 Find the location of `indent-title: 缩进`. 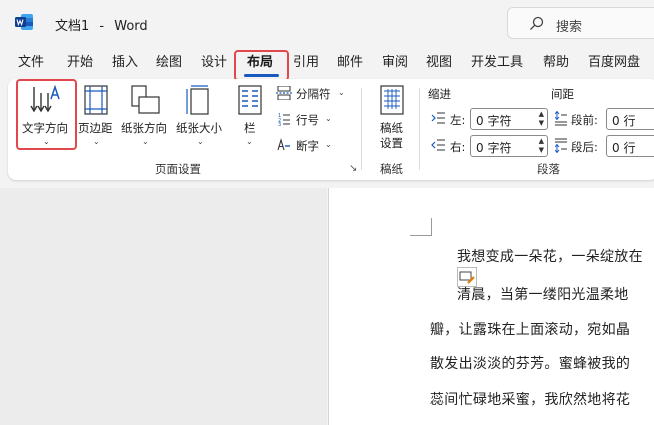

indent-title: 缩进 is located at coordinates (439, 94).